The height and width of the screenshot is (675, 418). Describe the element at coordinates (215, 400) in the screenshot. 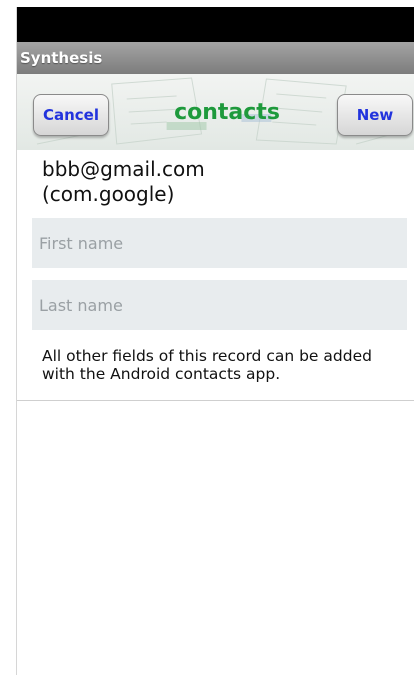

I see `divider` at that location.